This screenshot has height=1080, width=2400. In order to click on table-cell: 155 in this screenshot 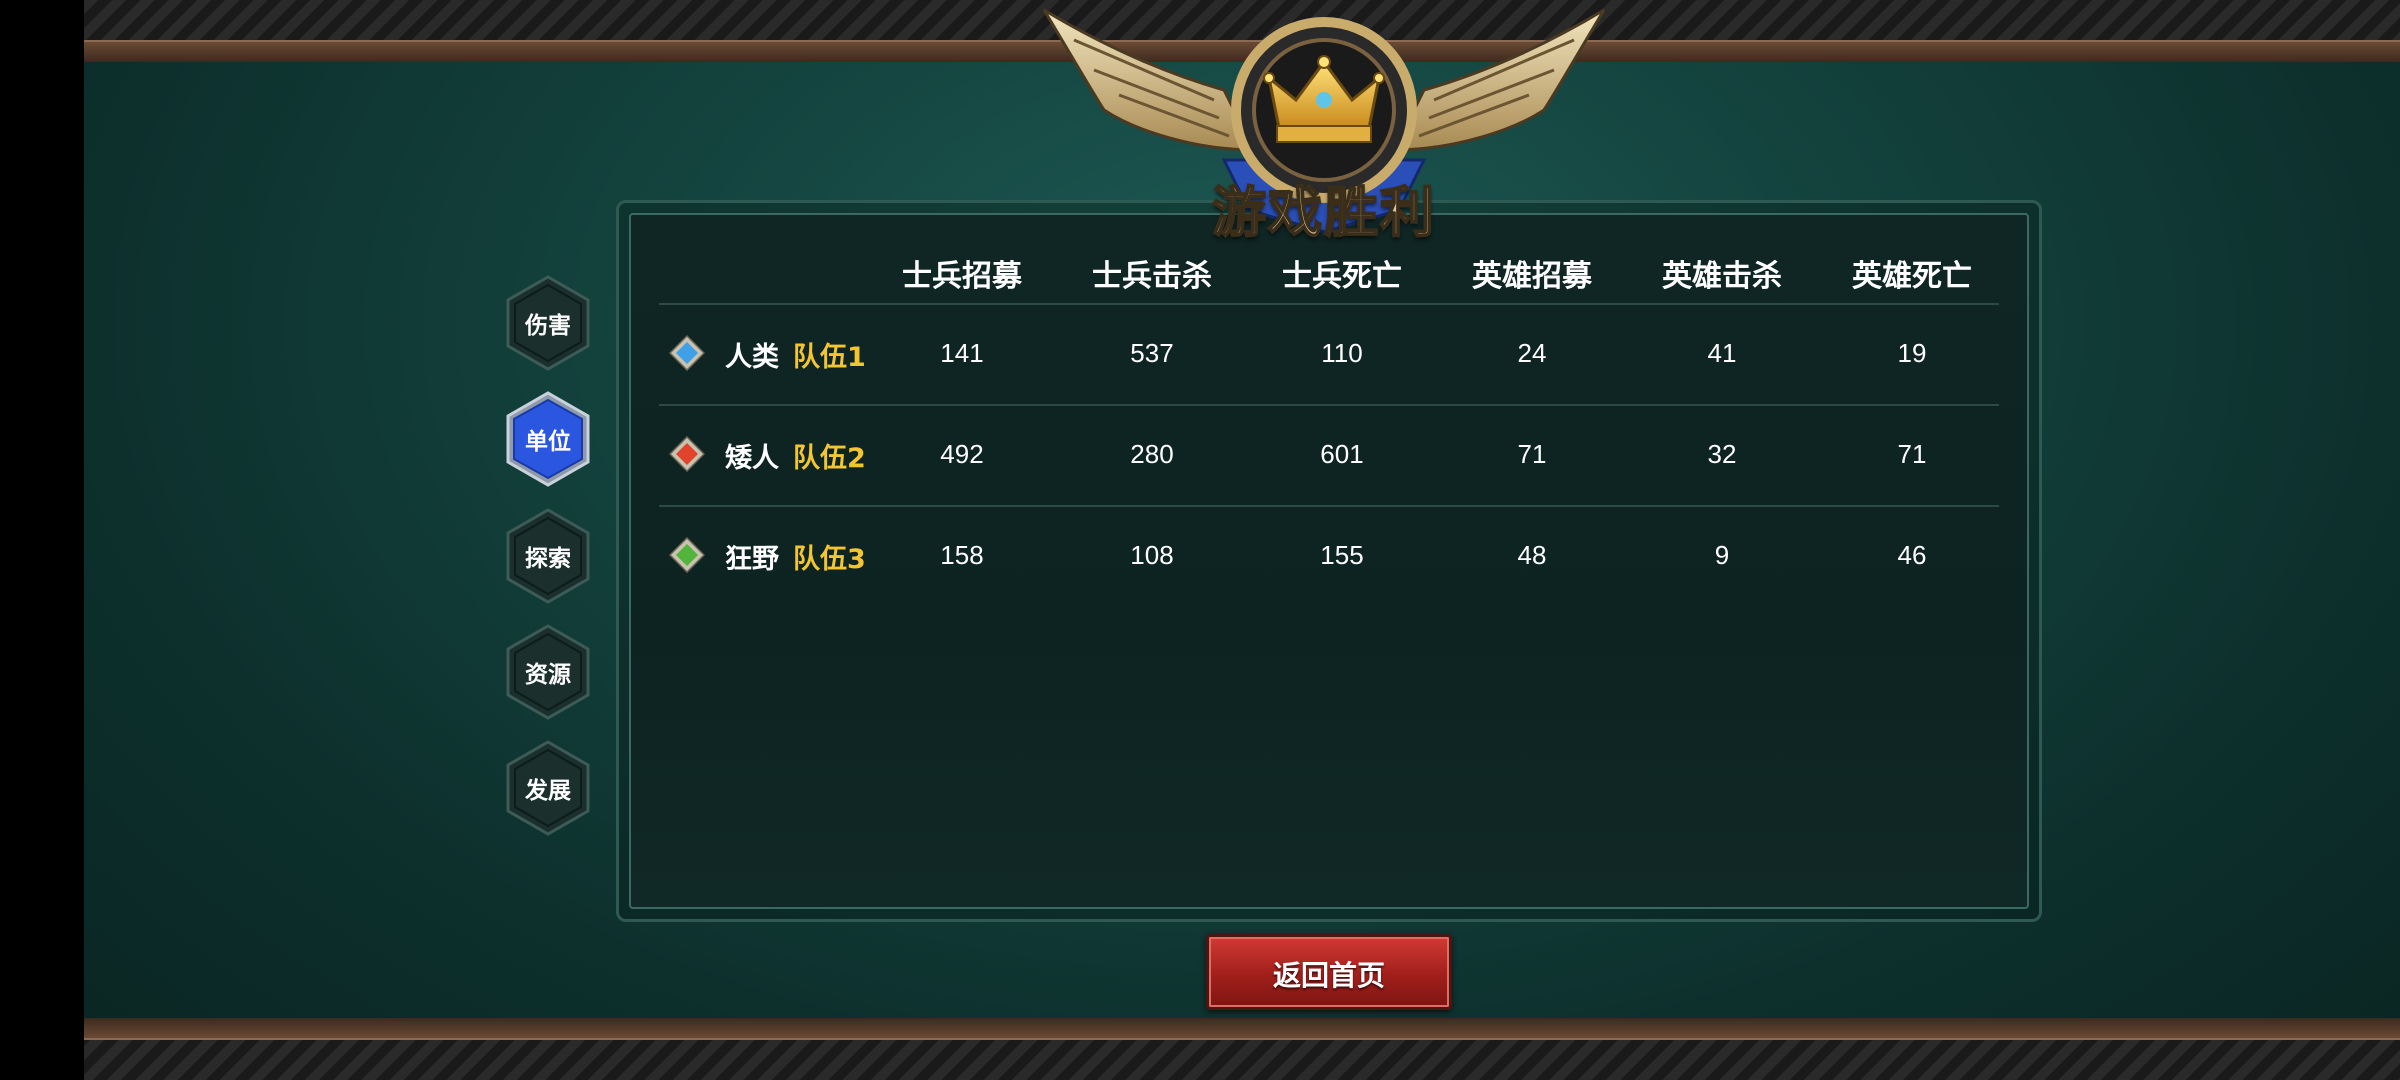, I will do `click(1342, 555)`.